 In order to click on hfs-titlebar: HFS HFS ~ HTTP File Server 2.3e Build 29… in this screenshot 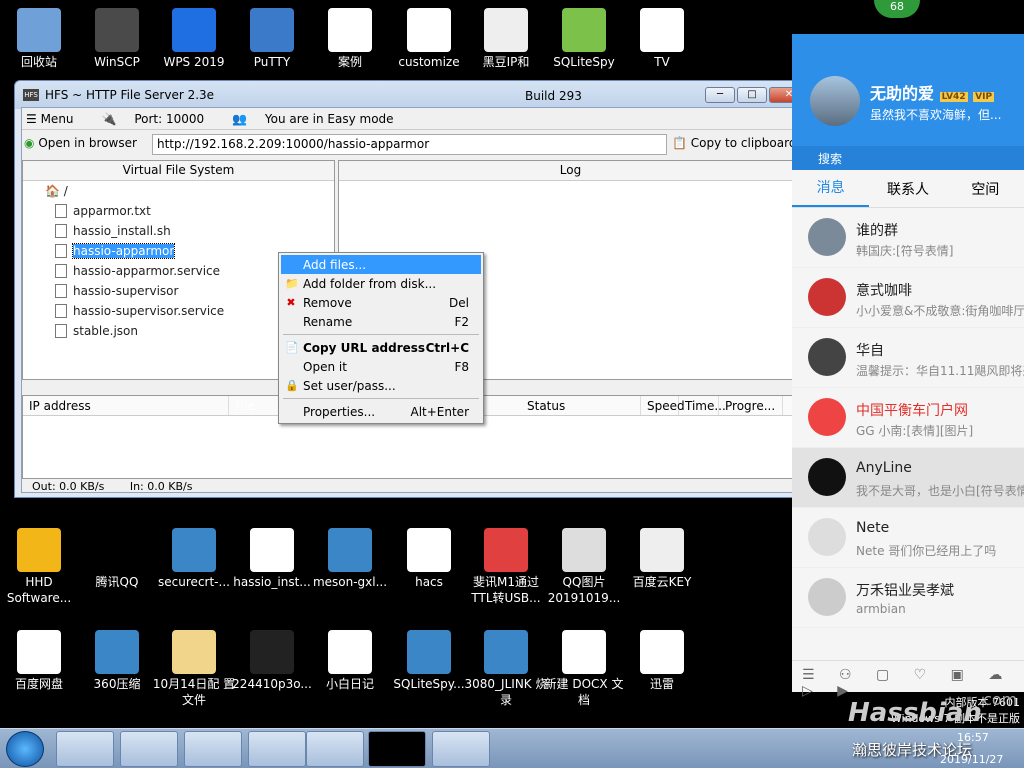, I will do `click(411, 95)`.